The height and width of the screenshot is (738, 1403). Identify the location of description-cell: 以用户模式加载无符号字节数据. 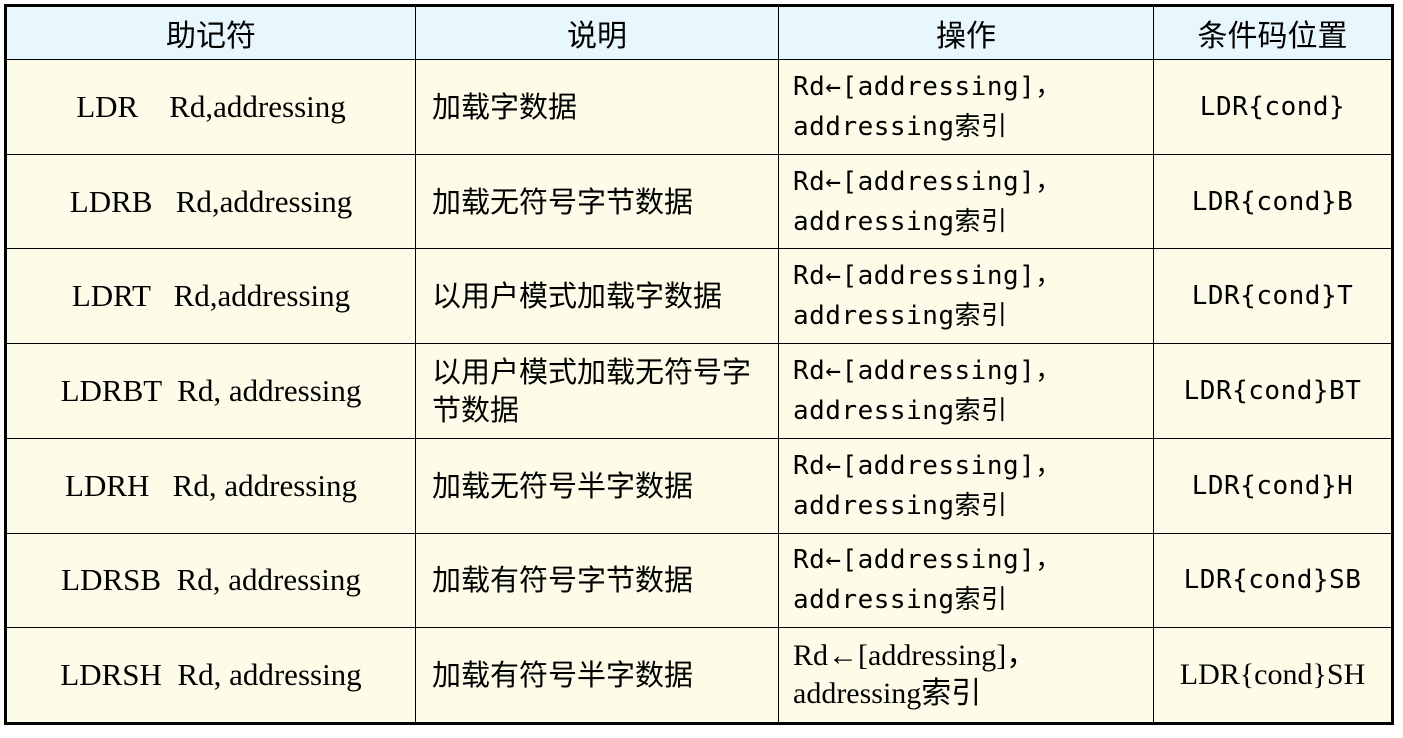
(597, 391).